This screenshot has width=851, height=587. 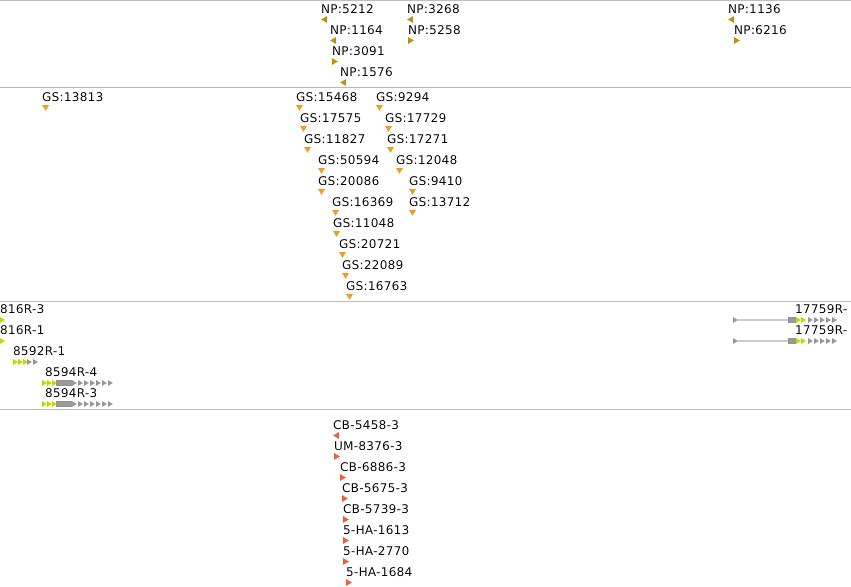 What do you see at coordinates (373, 265) in the screenshot?
I see `feature-label: GS:22089` at bounding box center [373, 265].